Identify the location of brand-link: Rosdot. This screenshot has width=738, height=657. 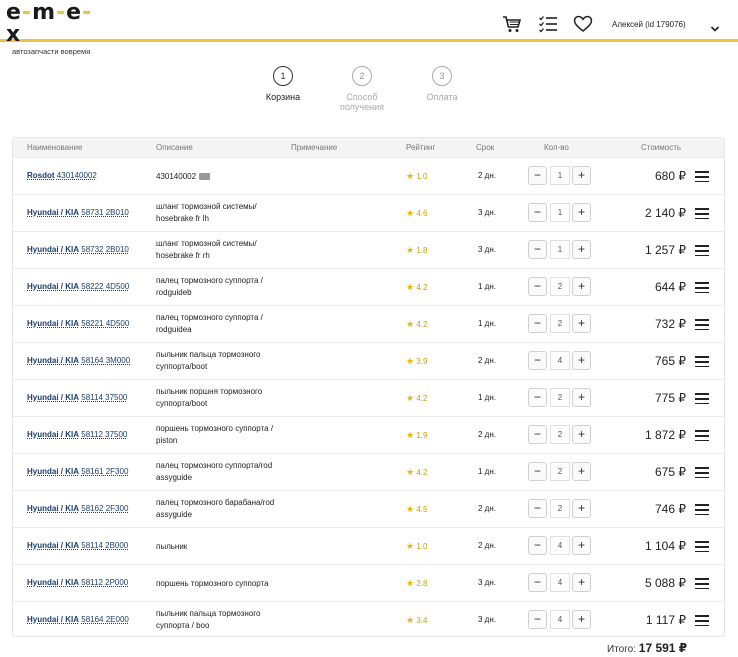
(41, 175).